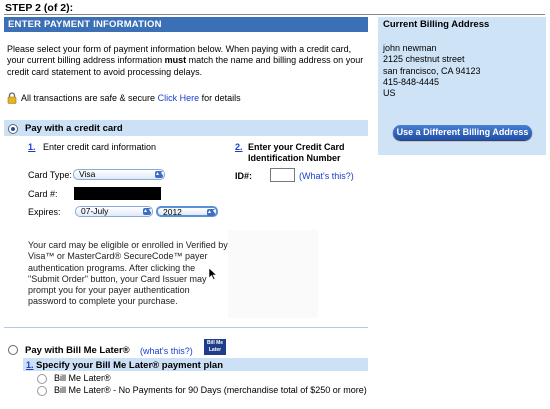  I want to click on bml-plan-label: Specify your Bill Me Later® payment plan, so click(130, 365).